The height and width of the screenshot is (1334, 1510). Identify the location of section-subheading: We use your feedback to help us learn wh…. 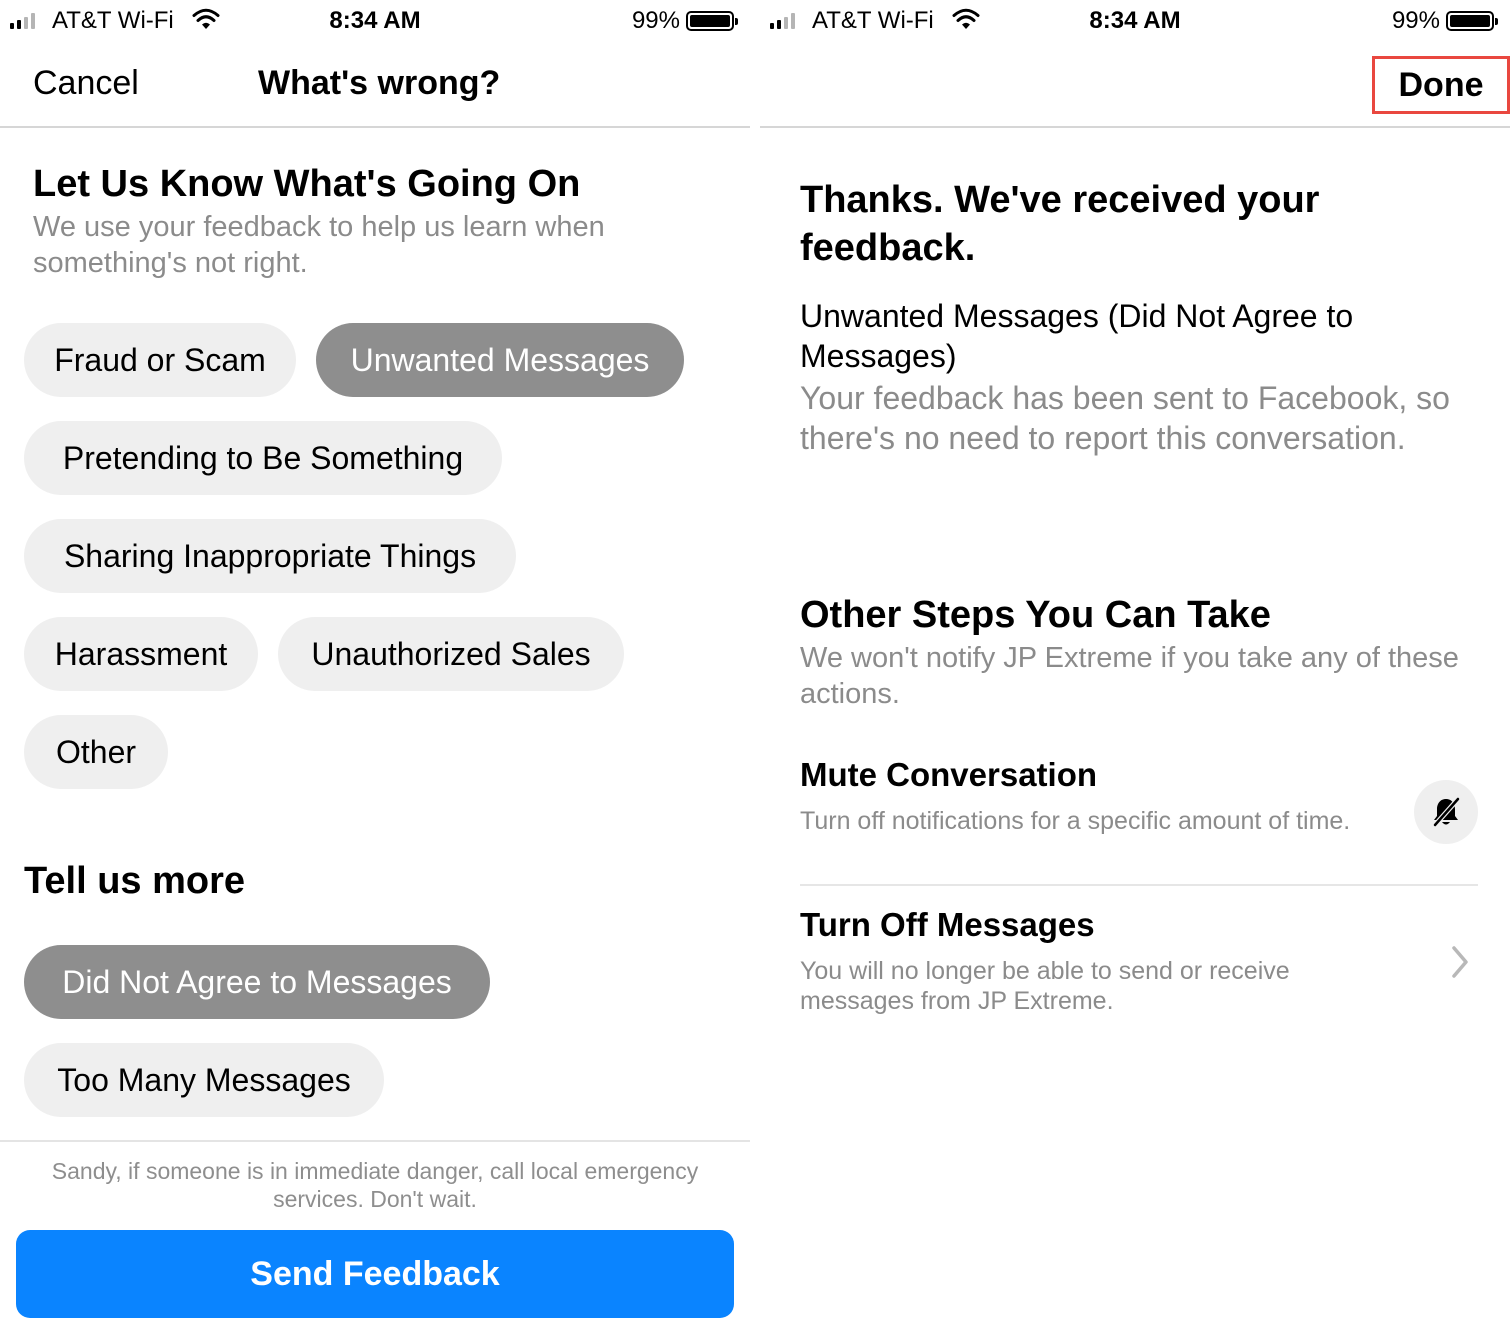
(319, 245).